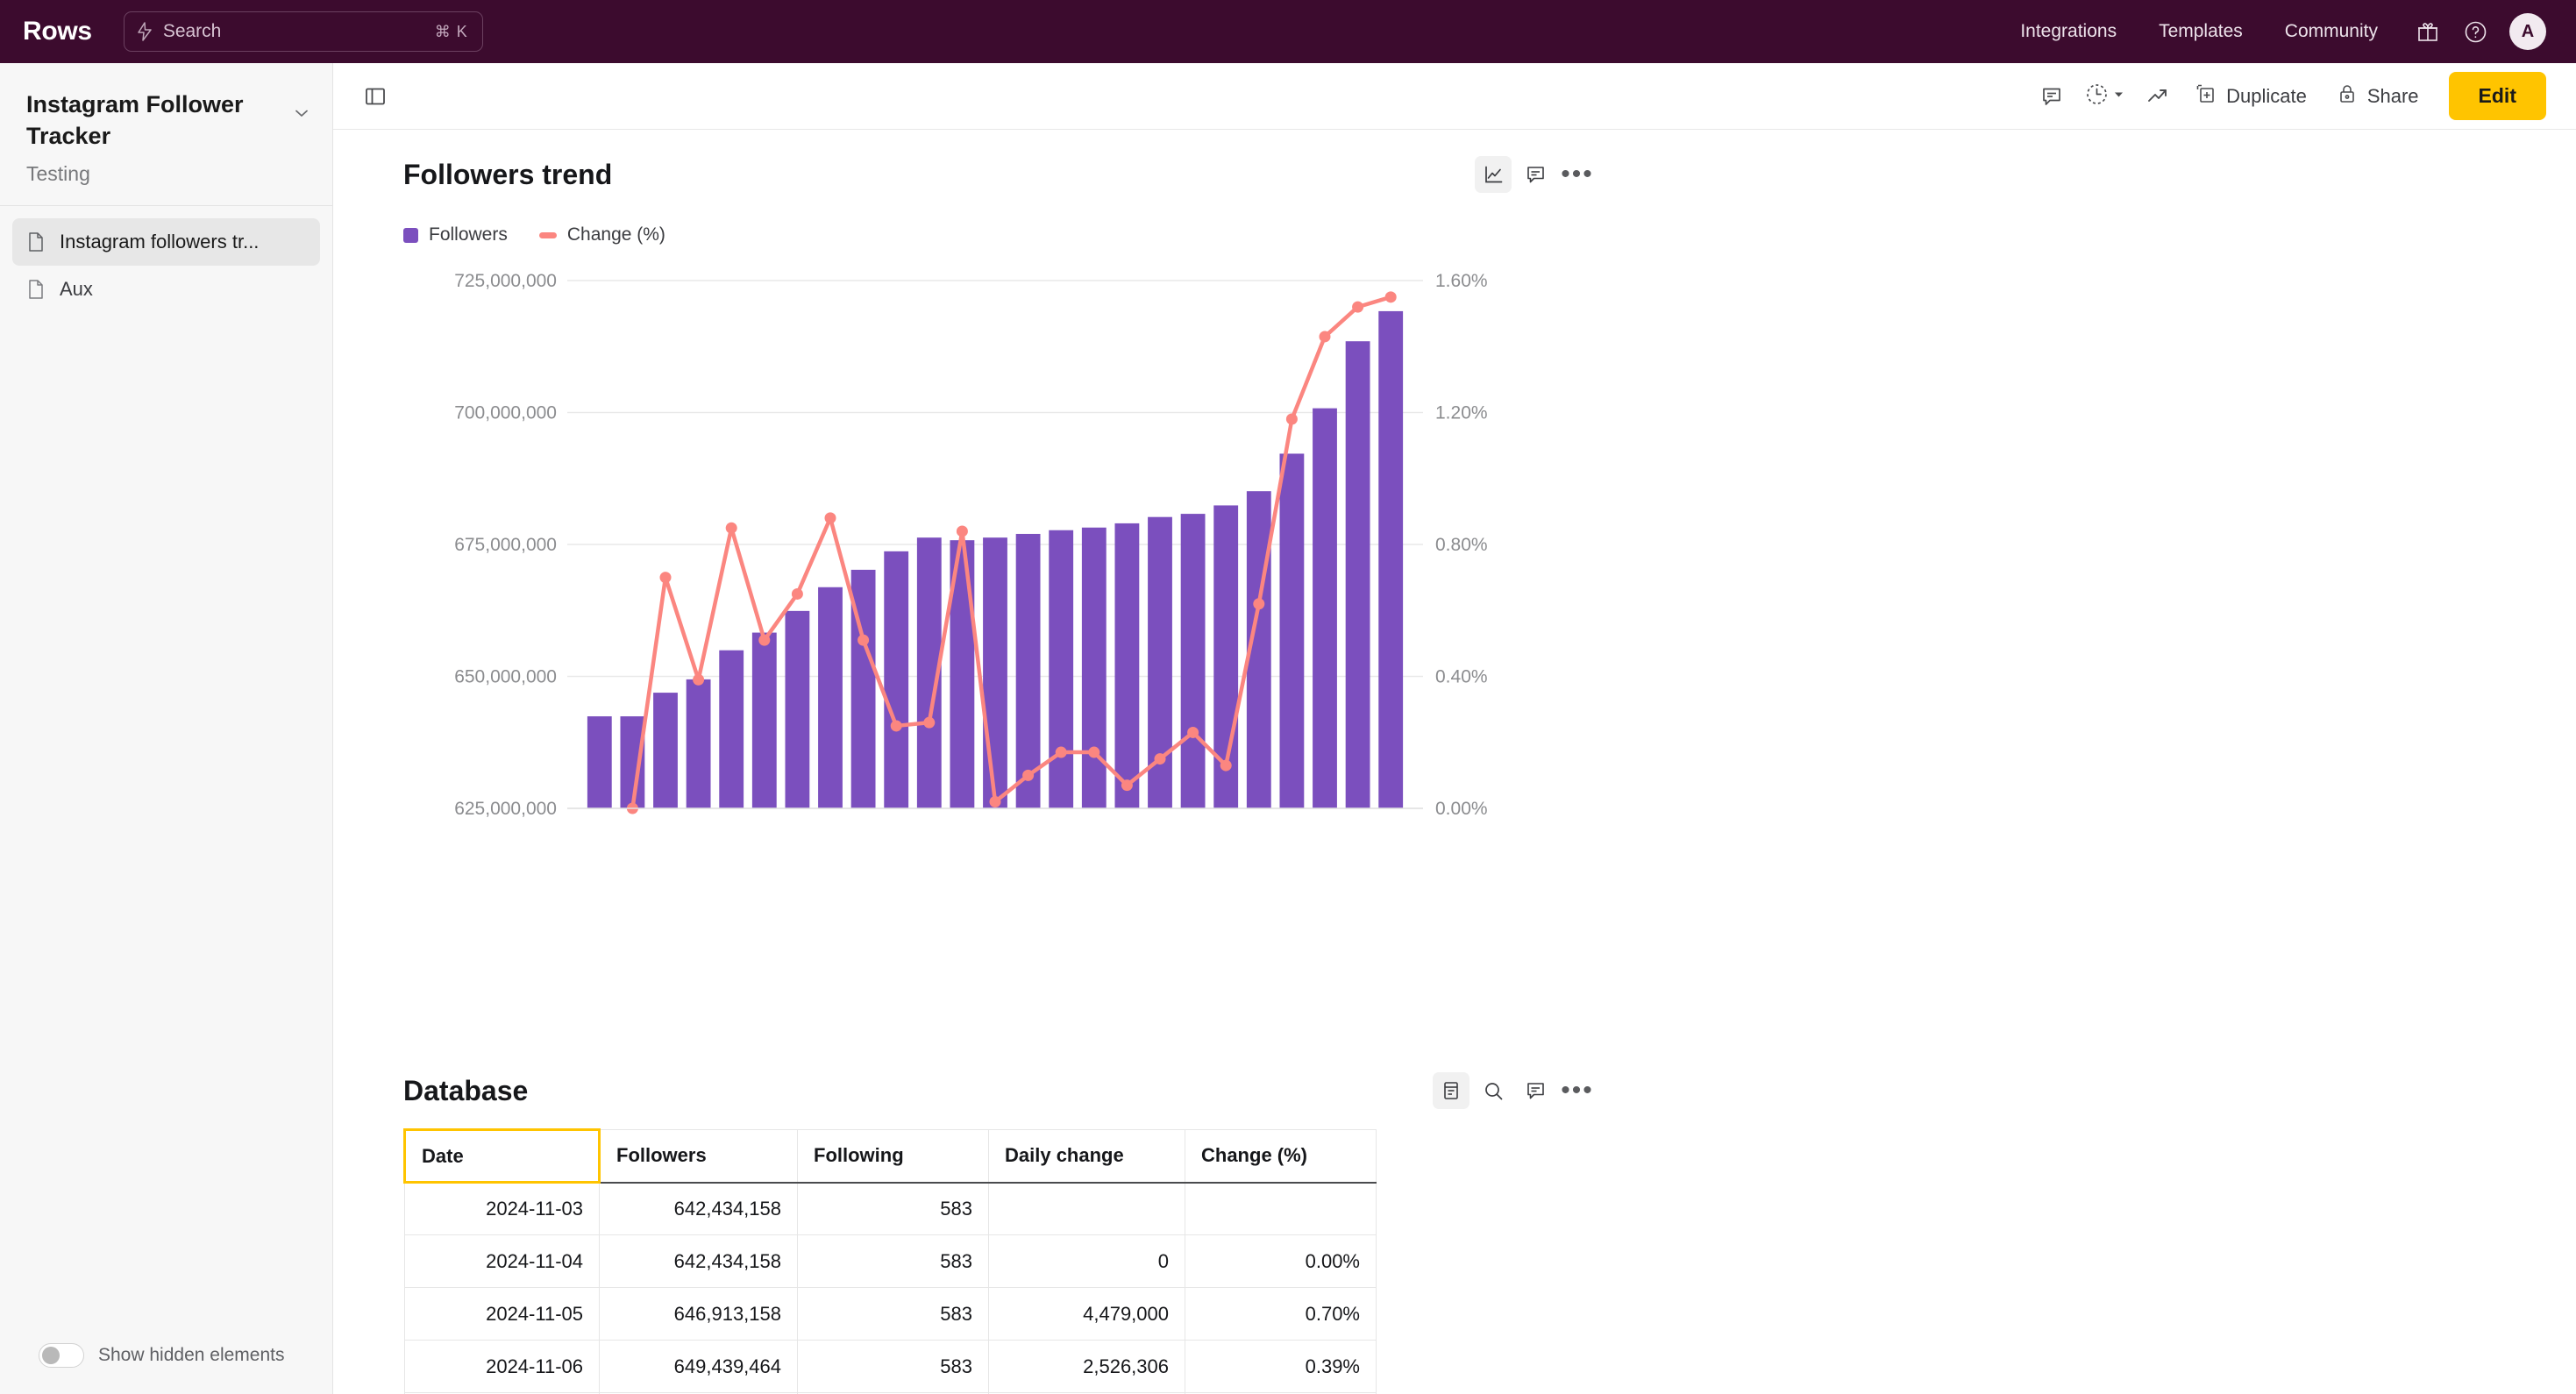  Describe the element at coordinates (502, 1156) in the screenshot. I see `column-header-date: Date` at that location.